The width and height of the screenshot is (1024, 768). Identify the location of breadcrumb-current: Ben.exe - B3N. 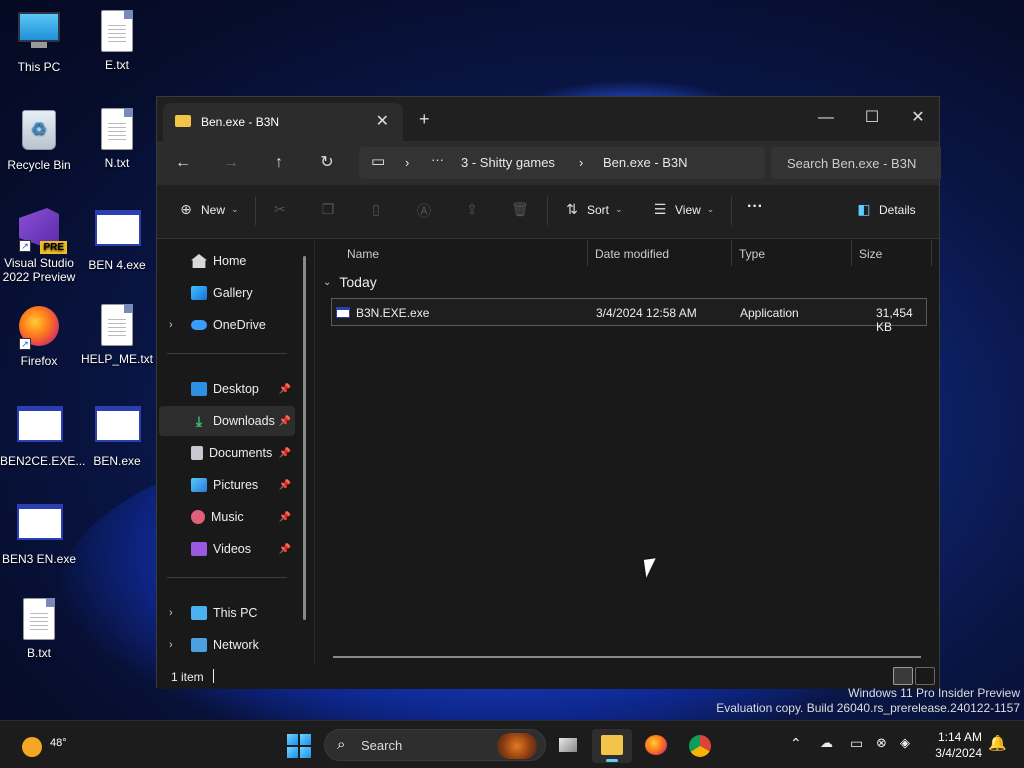
(645, 162).